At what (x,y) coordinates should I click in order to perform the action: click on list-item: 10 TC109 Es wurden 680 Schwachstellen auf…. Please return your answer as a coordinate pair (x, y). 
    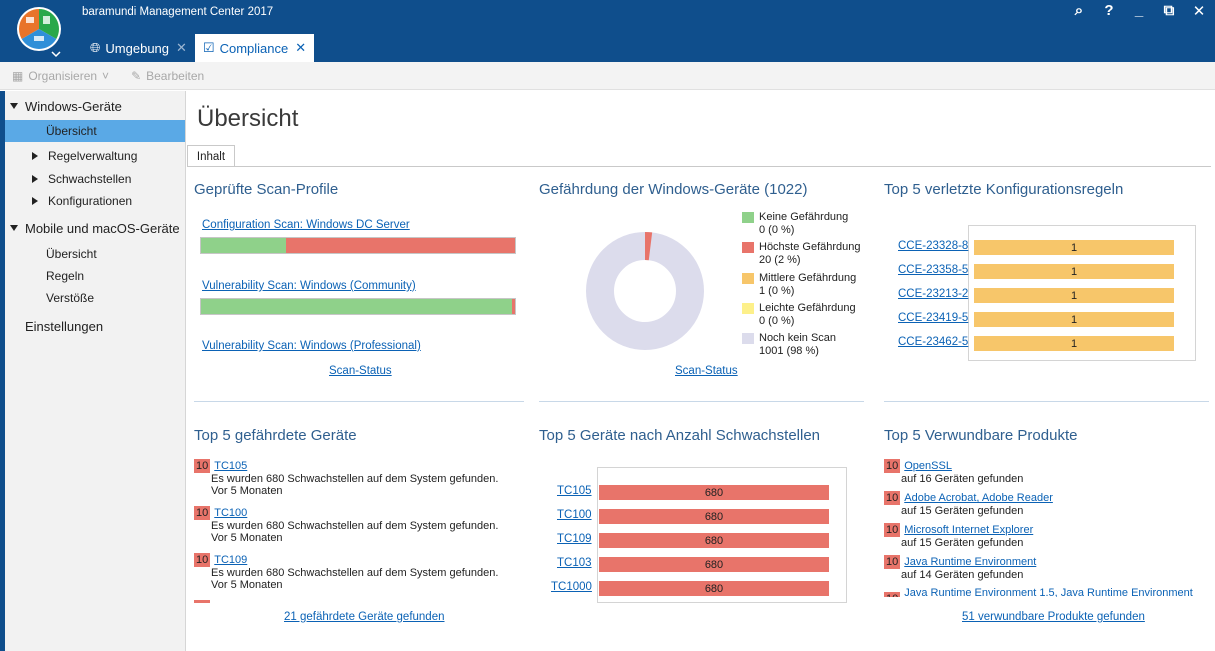
    Looking at the image, I should click on (354, 572).